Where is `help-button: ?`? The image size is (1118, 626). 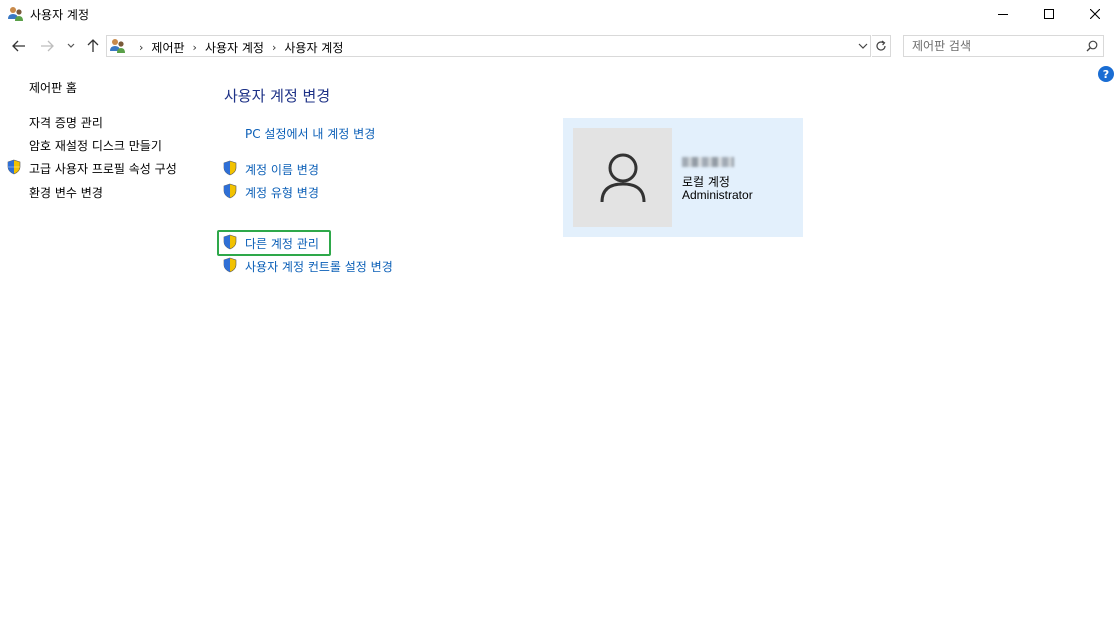
help-button: ? is located at coordinates (1106, 74).